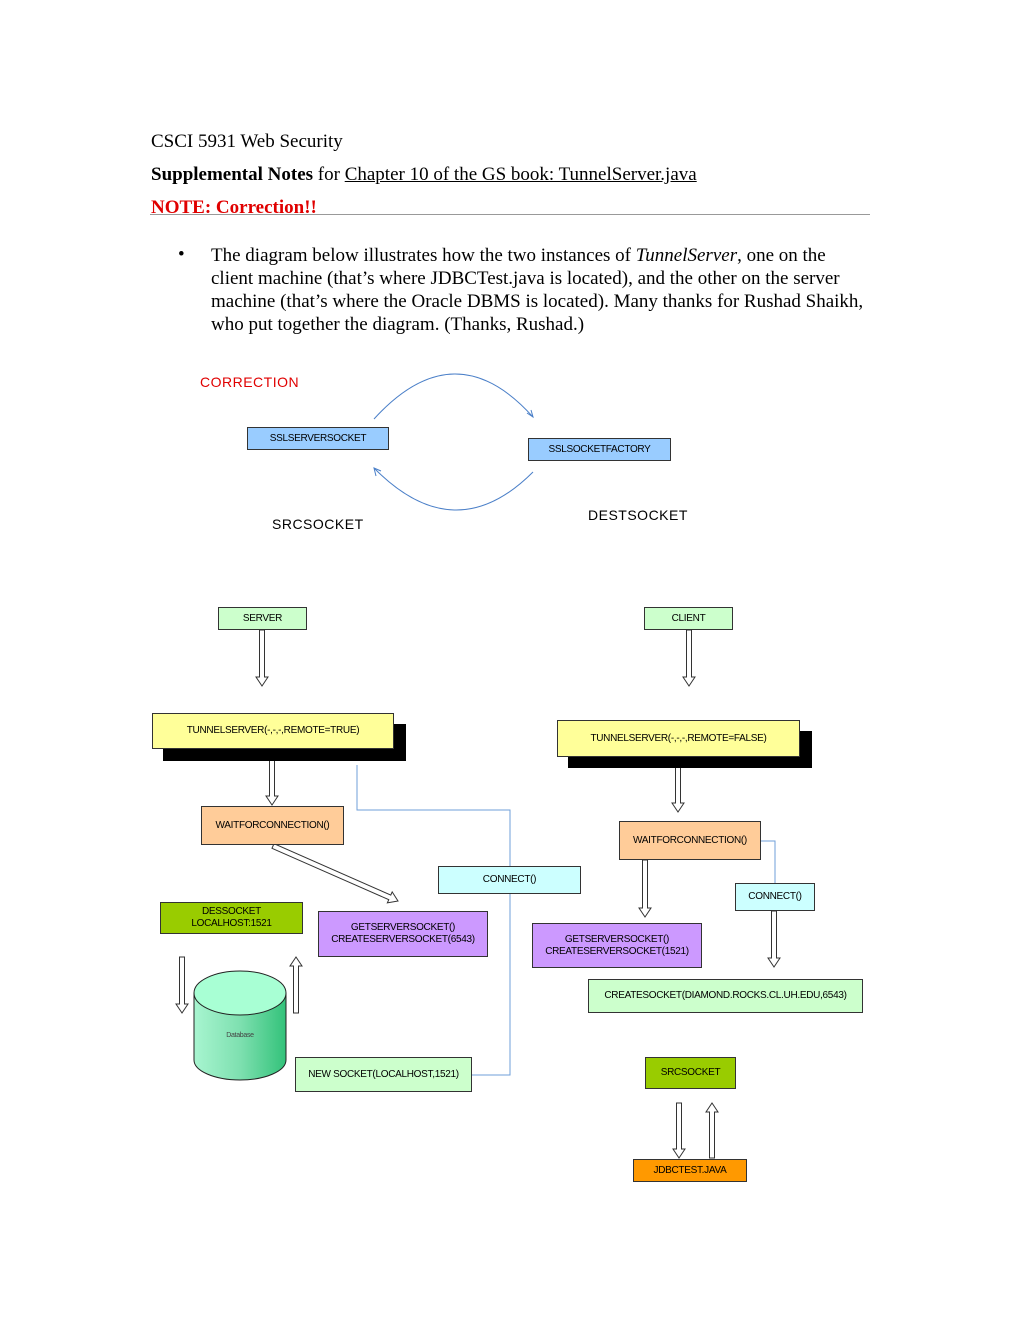  I want to click on database-label: Database, so click(240, 1035).